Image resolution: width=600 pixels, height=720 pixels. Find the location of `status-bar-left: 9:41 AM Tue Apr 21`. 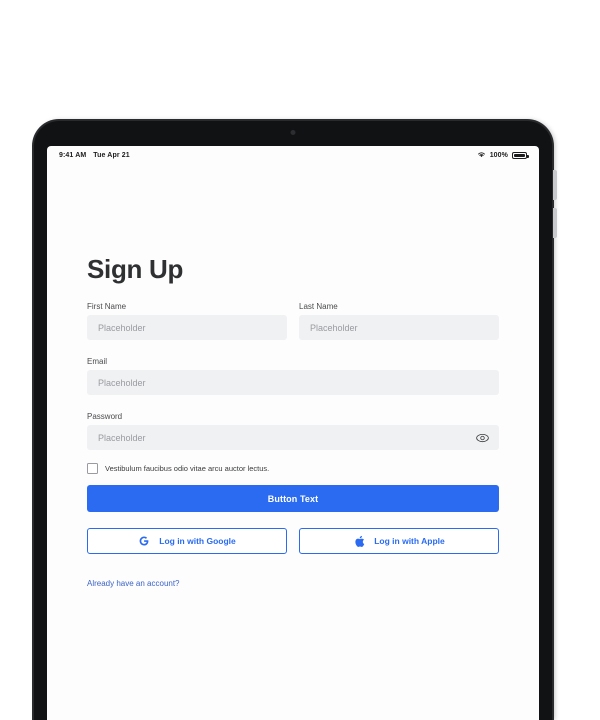

status-bar-left: 9:41 AM Tue Apr 21 is located at coordinates (94, 155).